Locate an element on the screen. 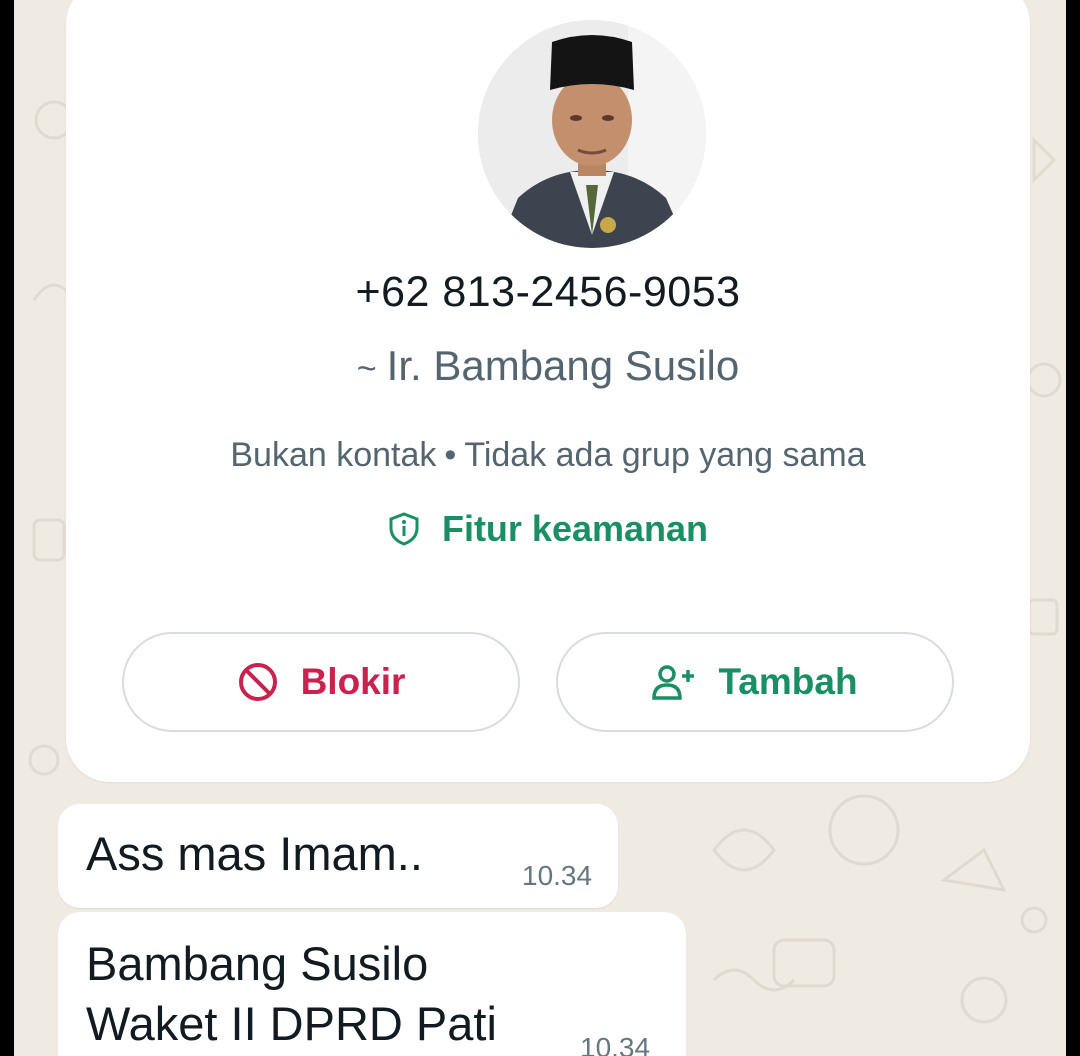 This screenshot has height=1056, width=1080. push-name: ~ Ir. Bambang Susilo is located at coordinates (548, 366).